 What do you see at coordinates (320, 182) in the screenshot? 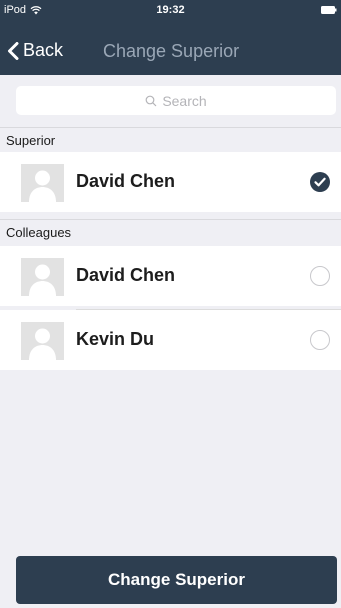
I see `checkmark-selected-icon` at bounding box center [320, 182].